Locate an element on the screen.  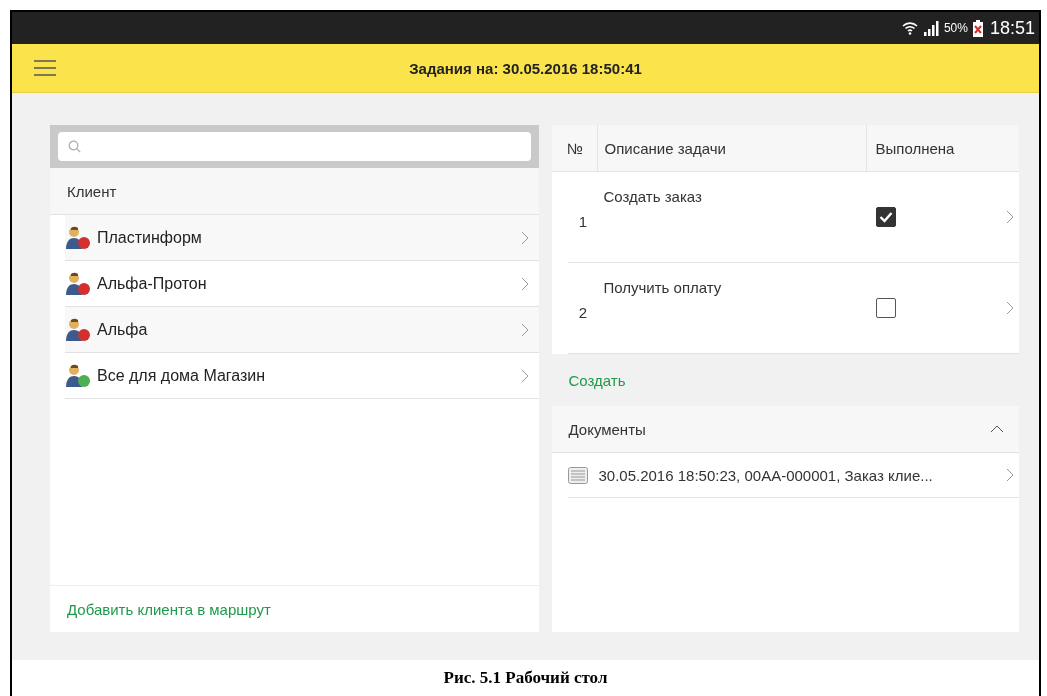
task-description: Создать заказ is located at coordinates (652, 196).